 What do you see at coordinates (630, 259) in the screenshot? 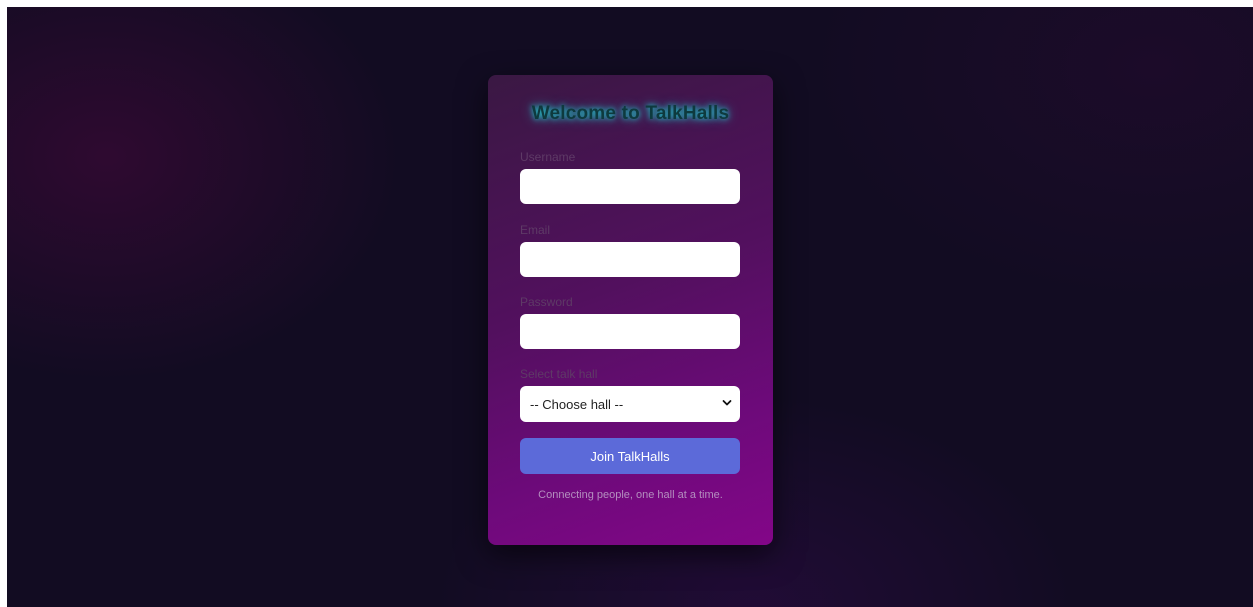
I see `email-input` at bounding box center [630, 259].